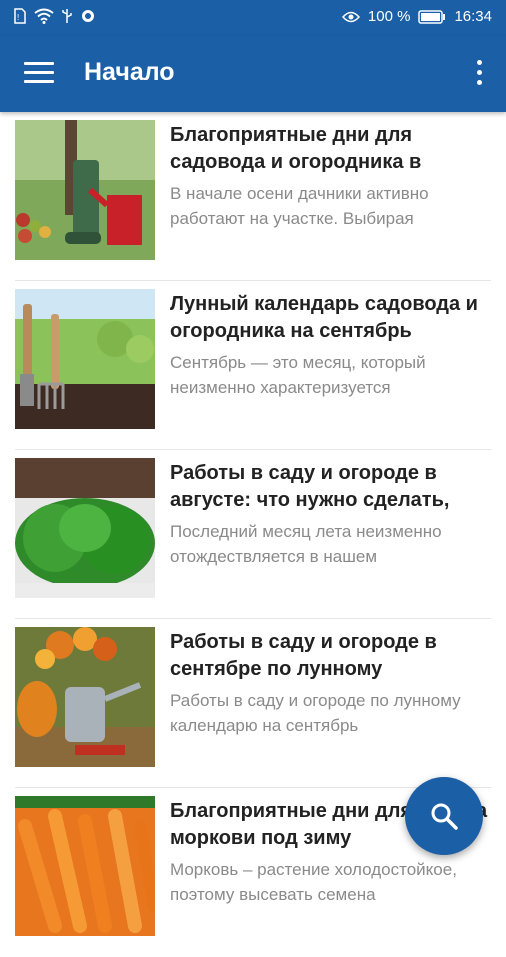  What do you see at coordinates (389, 16) in the screenshot?
I see `battery-percent: 100 %` at bounding box center [389, 16].